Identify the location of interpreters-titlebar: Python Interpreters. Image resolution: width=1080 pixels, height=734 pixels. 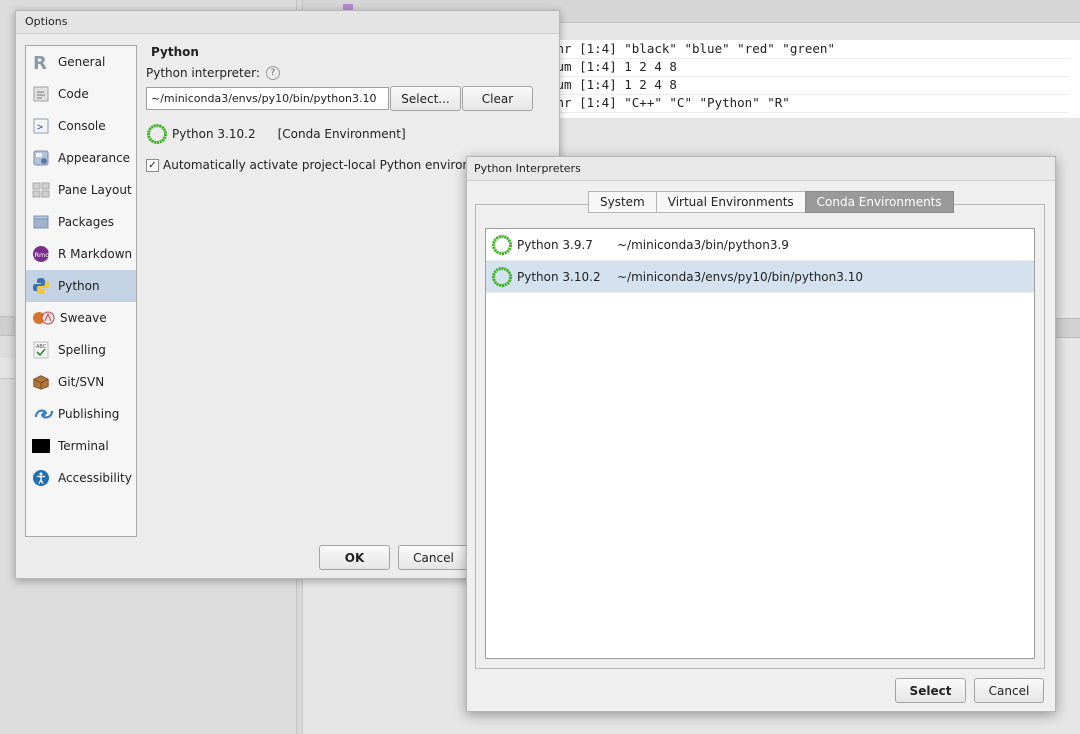
(761, 169).